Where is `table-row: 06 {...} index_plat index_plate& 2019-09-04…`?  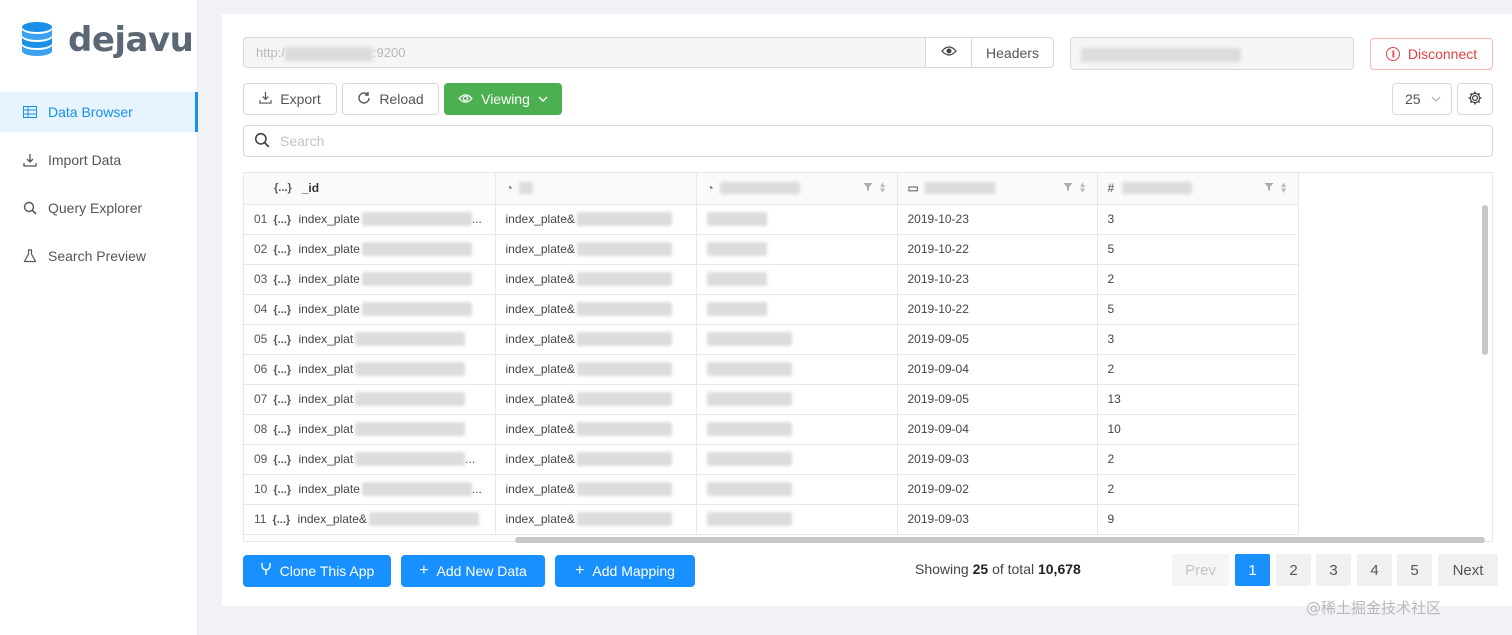 table-row: 06 {...} index_plat index_plate& 2019-09-04… is located at coordinates (771, 369).